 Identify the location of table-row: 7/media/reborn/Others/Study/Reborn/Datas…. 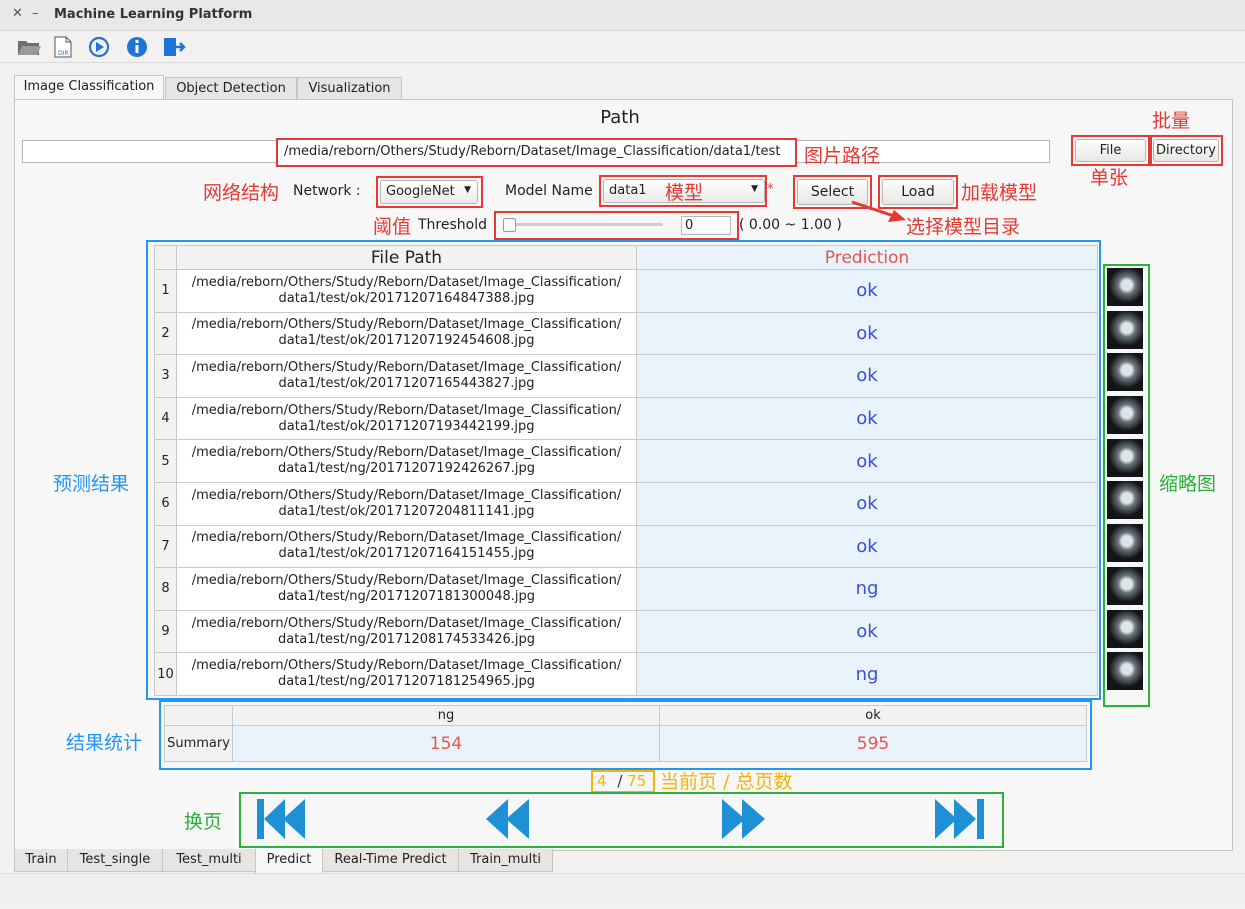
(626, 546).